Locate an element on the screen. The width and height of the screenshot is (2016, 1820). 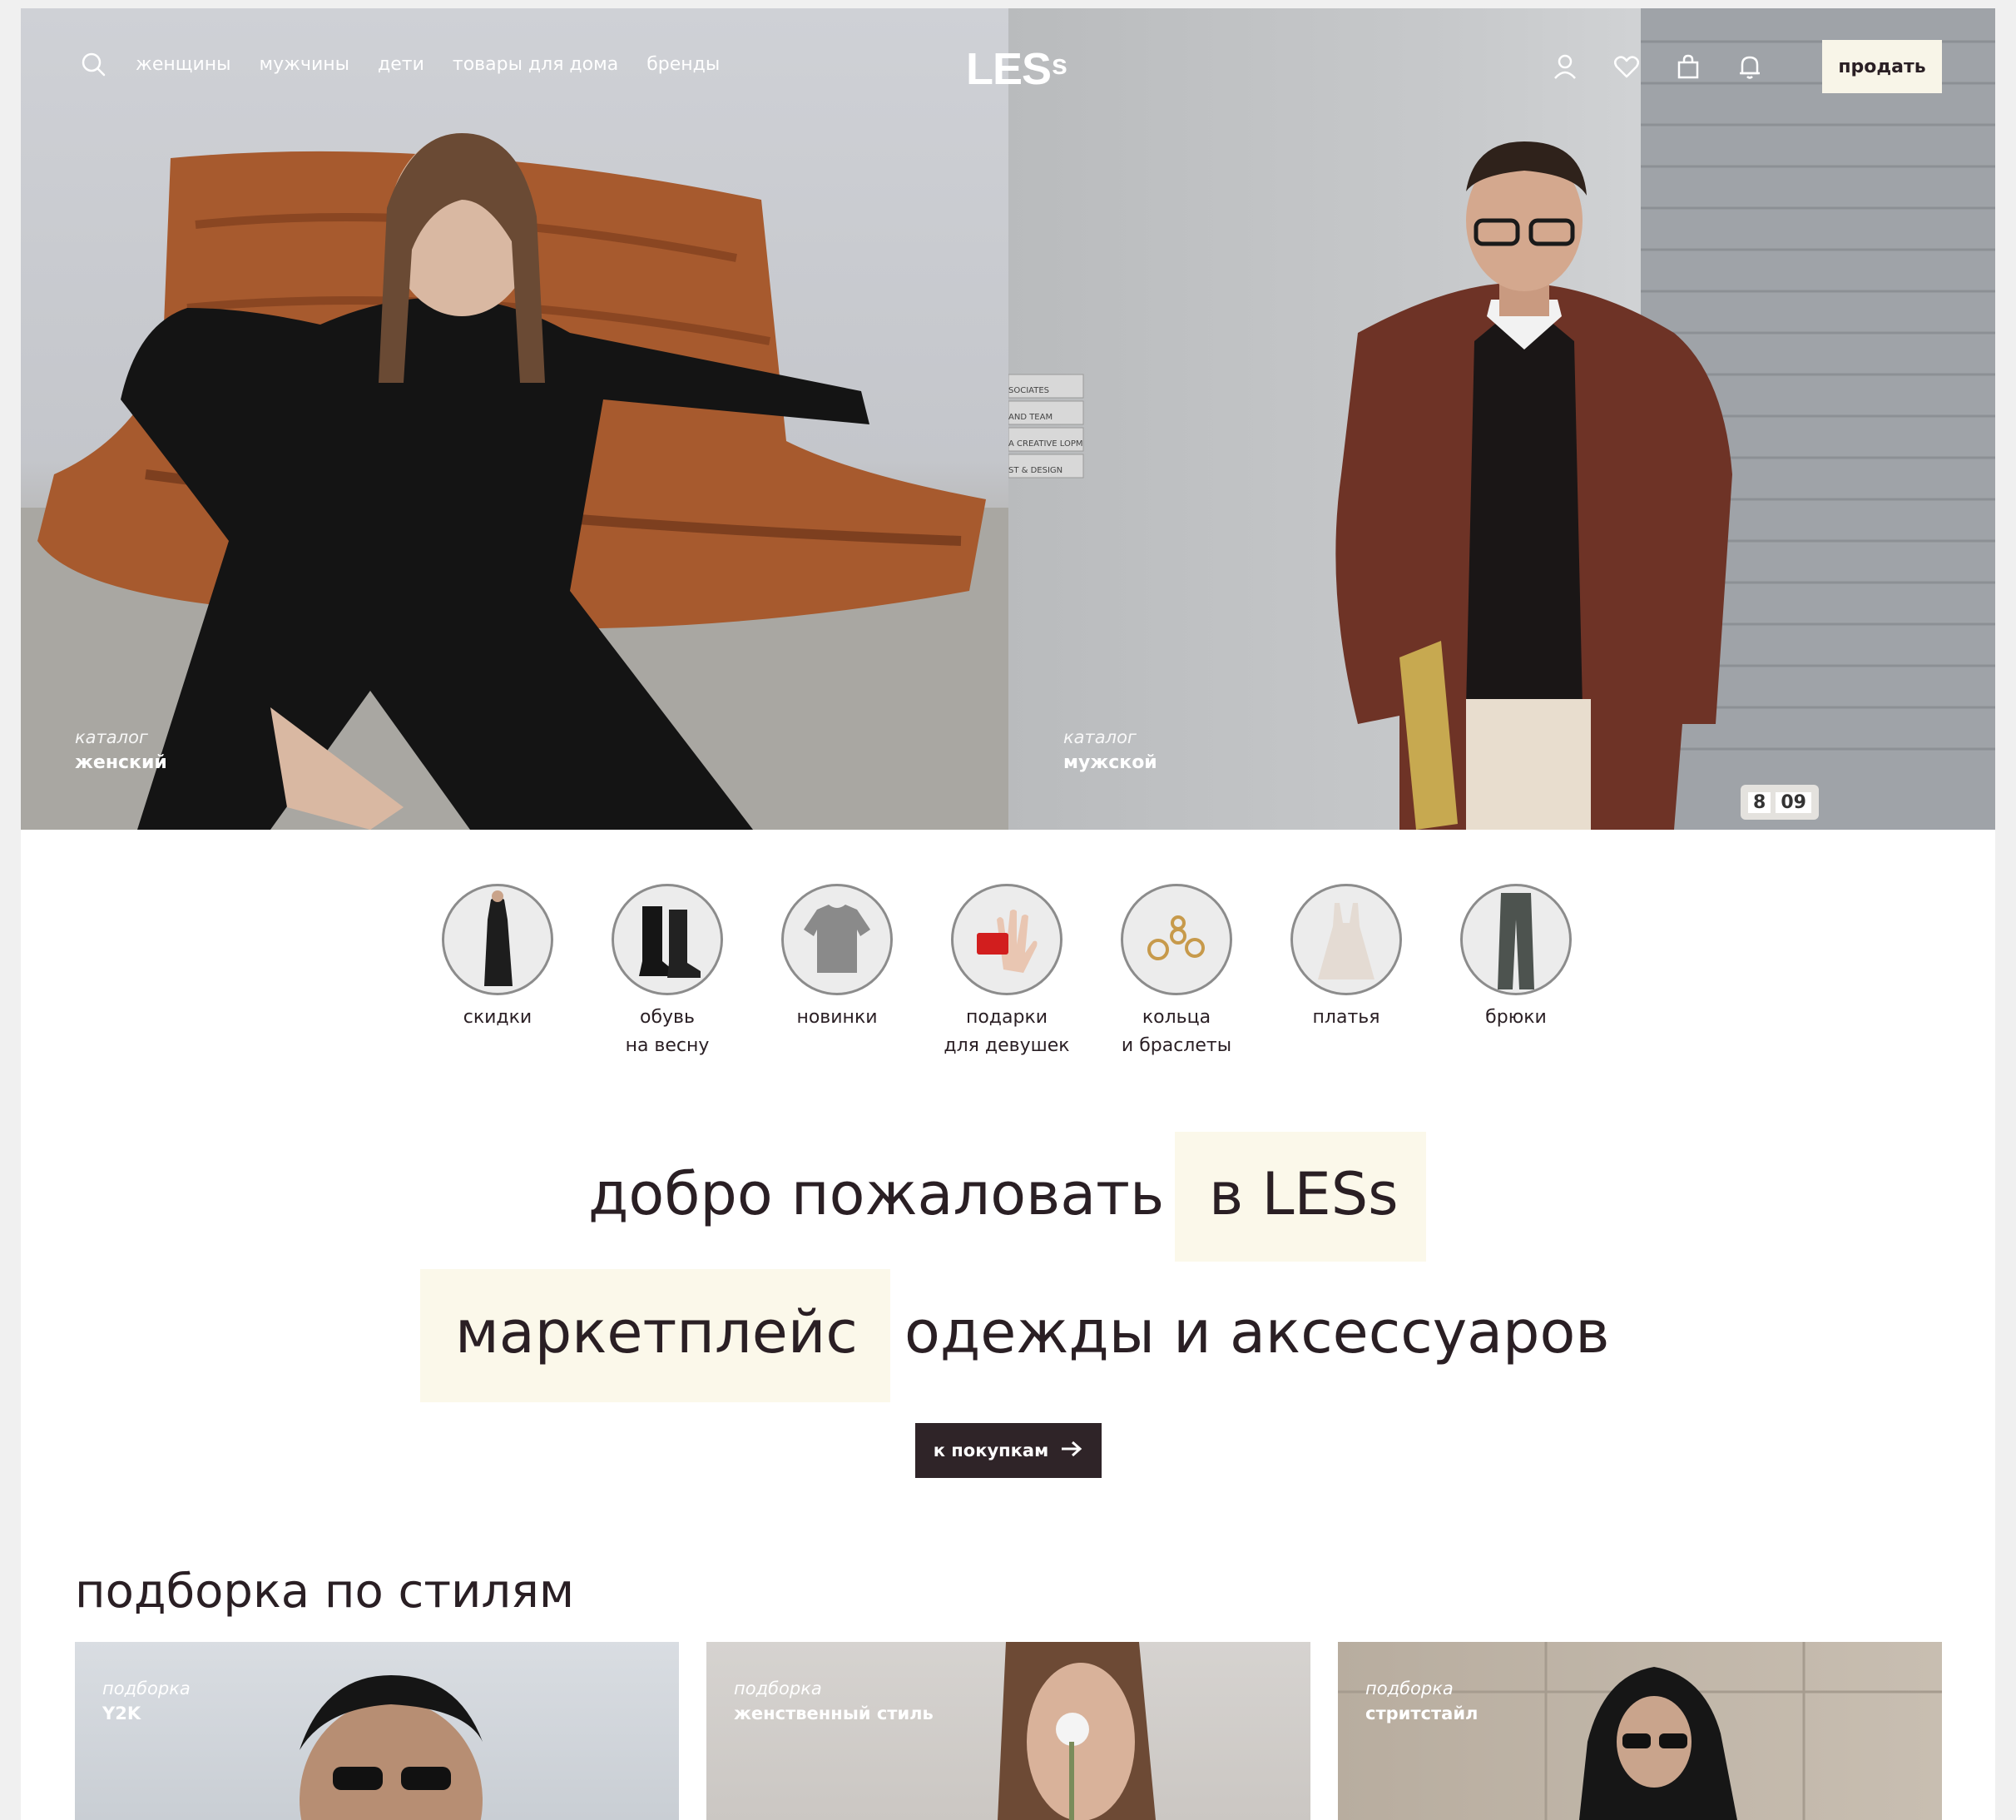
category-dresses-label: платья is located at coordinates (1346, 1017).